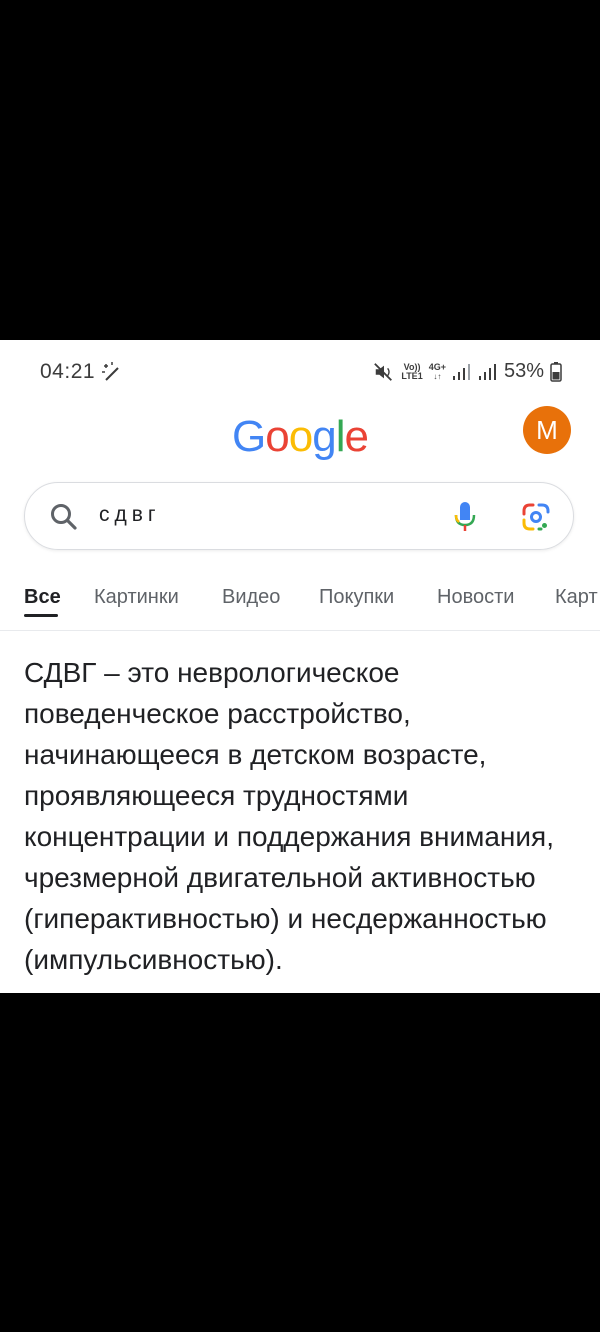  I want to click on search-box: сдвг, so click(299, 516).